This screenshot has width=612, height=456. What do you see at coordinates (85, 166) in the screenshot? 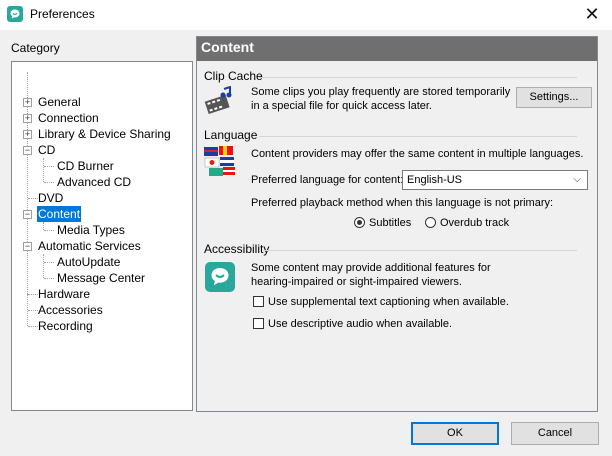
I see `tree-item-cd-burner: CD Burner` at bounding box center [85, 166].